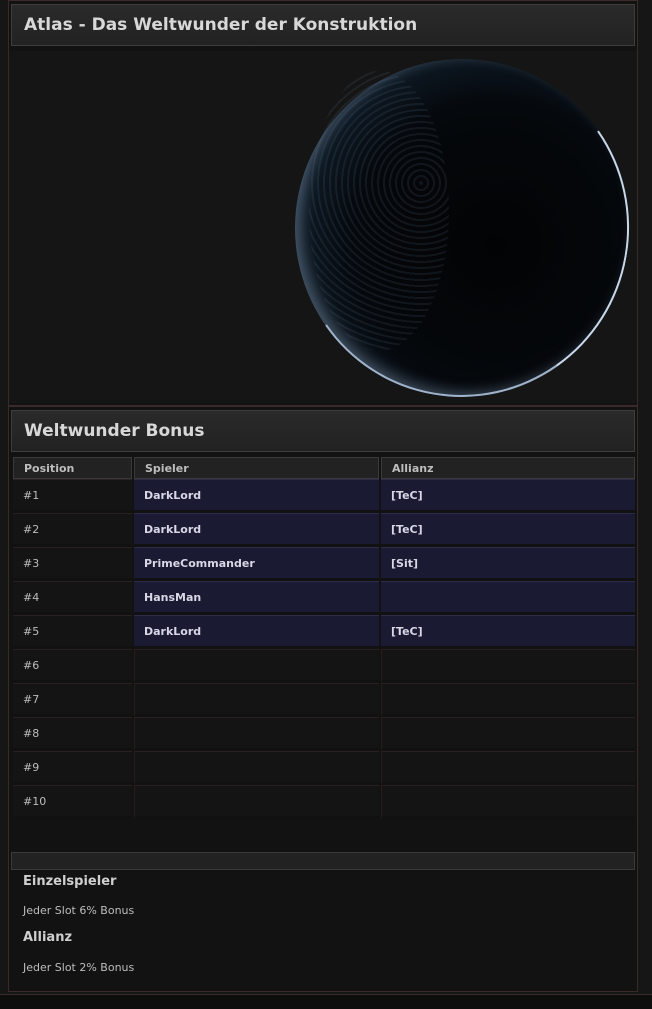 The width and height of the screenshot is (652, 1009). I want to click on table-row: #10, so click(324, 802).